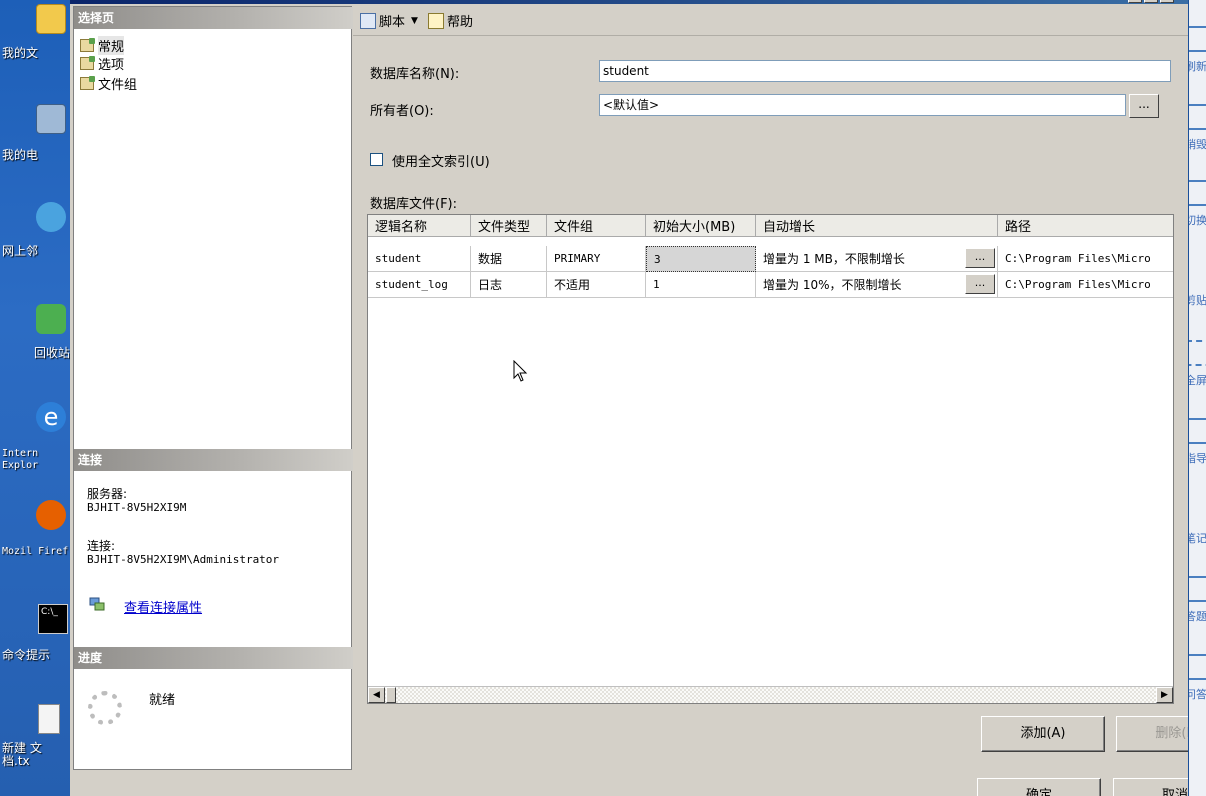 The image size is (1206, 796). Describe the element at coordinates (35, 132) in the screenshot. I see `desktop-icon-my-computer: 我的电` at that location.